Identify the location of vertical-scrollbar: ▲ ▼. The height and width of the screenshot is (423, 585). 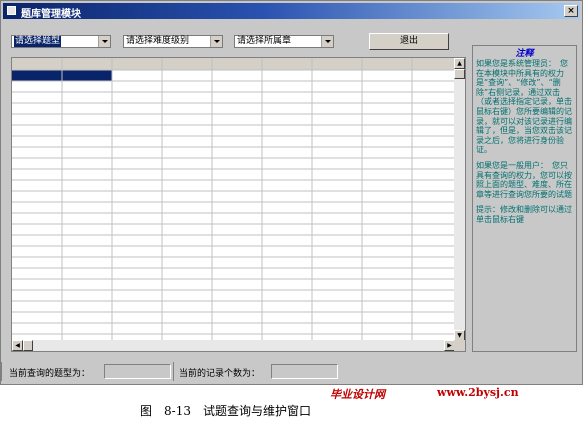
(459, 199).